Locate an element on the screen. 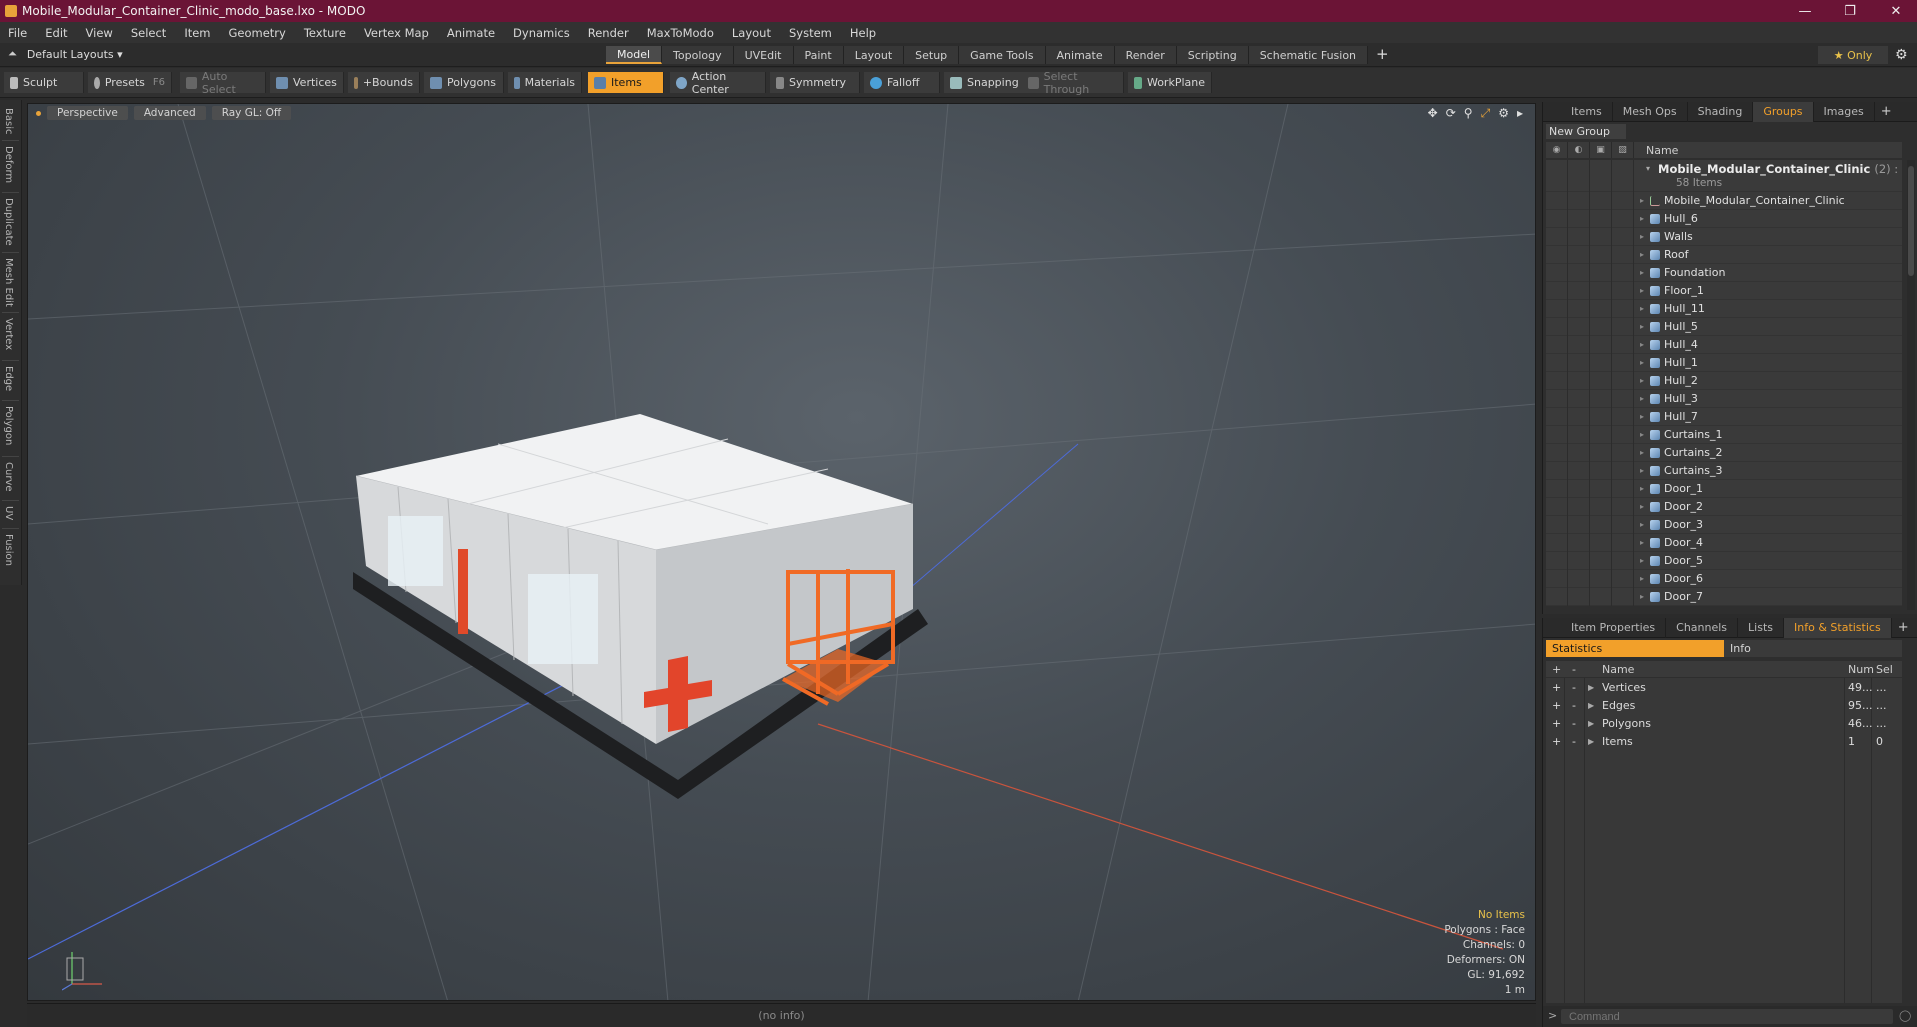 Image resolution: width=1917 pixels, height=1027 pixels. tab-render: Render is located at coordinates (1145, 55).